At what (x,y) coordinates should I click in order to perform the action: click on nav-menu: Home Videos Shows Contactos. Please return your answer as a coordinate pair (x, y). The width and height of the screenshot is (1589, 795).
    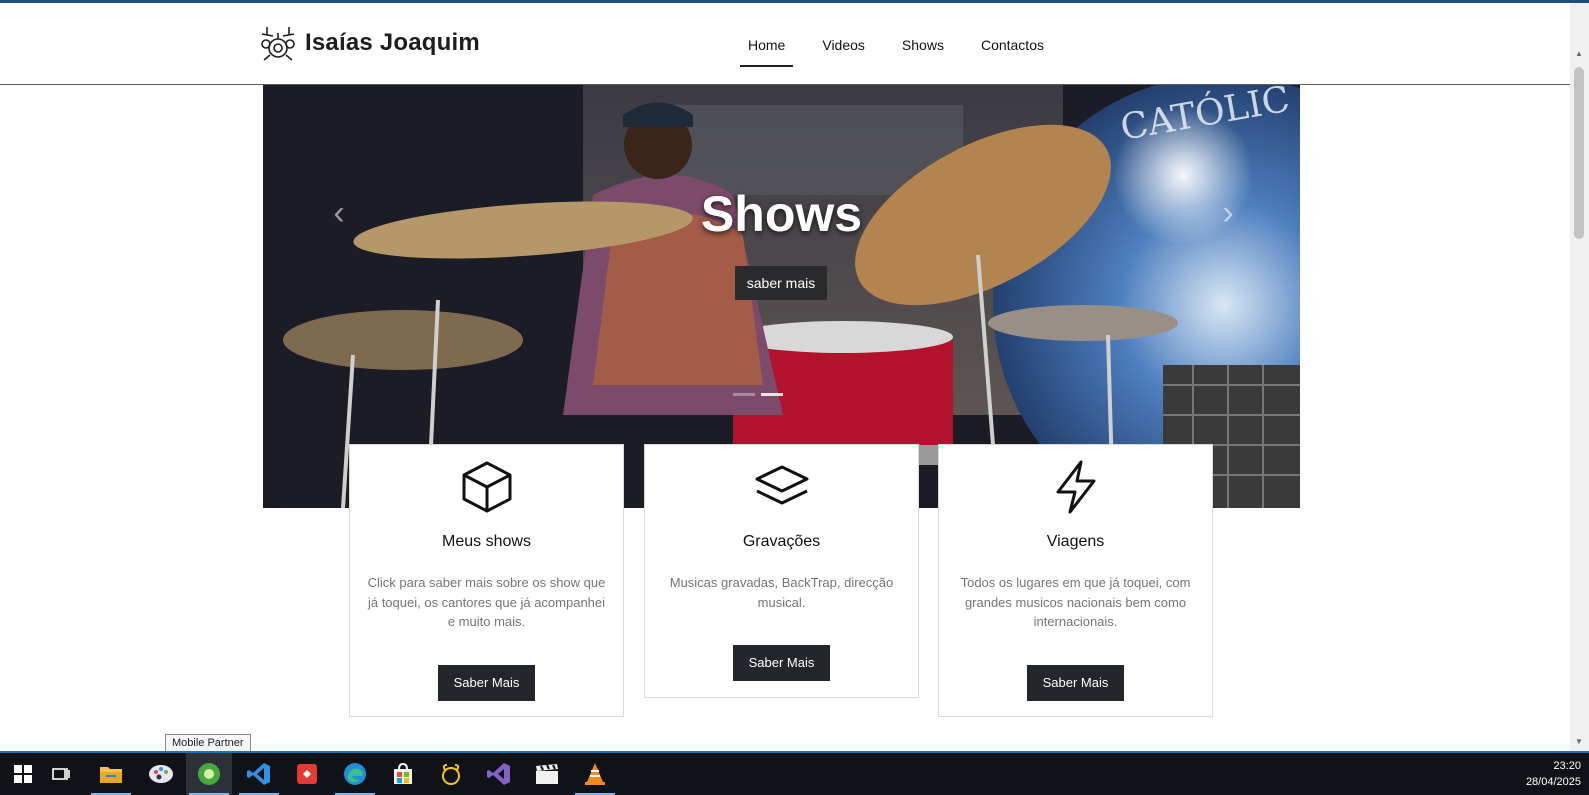
    Looking at the image, I should click on (906, 49).